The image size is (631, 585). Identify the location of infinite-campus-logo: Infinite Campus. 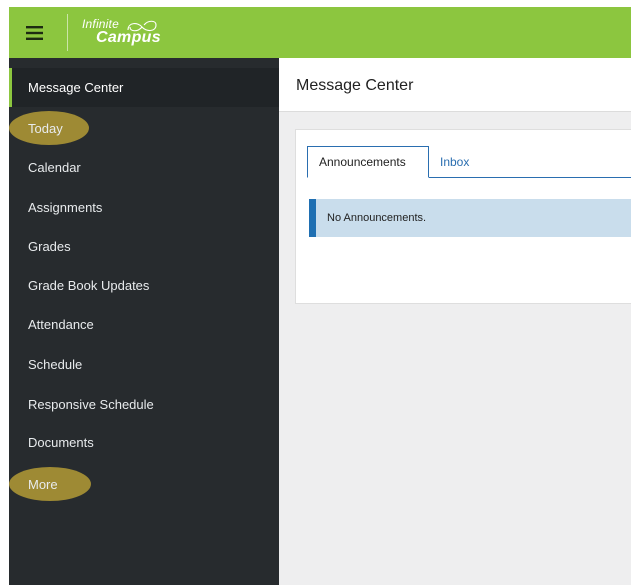
(132, 33).